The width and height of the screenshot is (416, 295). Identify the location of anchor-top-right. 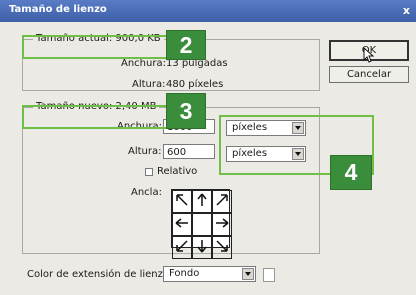
(222, 201).